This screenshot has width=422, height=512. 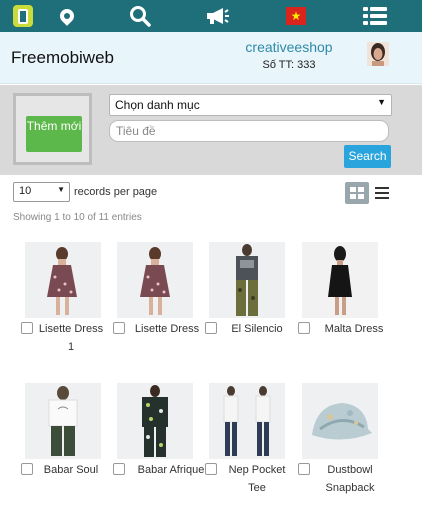 I want to click on announcement-nav-button, so click(x=217, y=16).